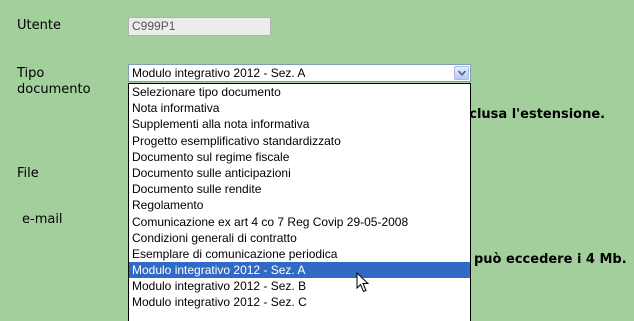 The height and width of the screenshot is (321, 634). I want to click on email-label: e-mail, so click(42, 219).